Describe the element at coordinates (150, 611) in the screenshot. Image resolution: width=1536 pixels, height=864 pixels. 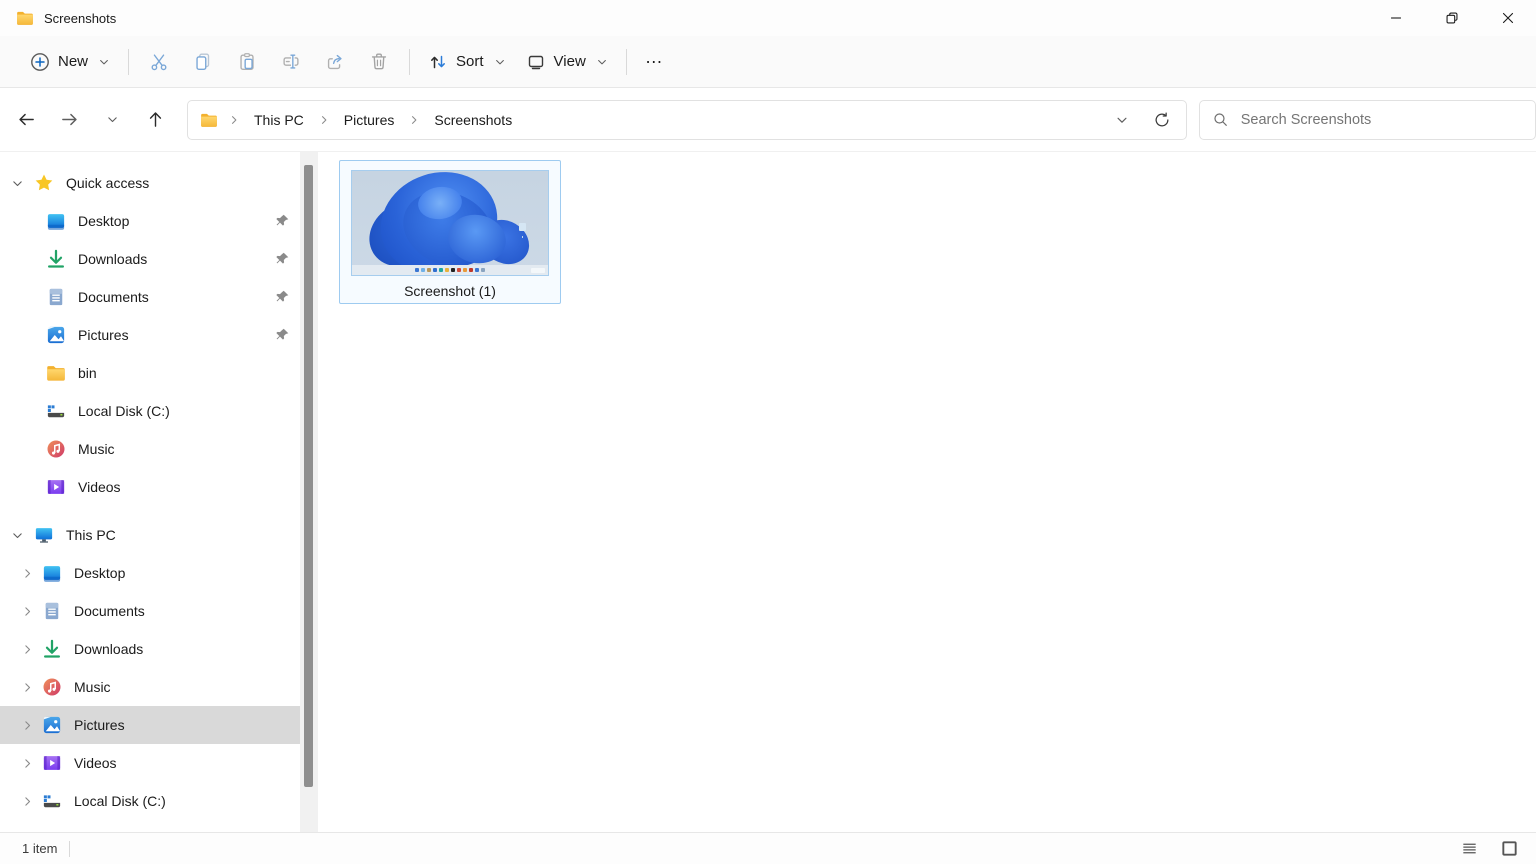
I see `sidebar-item-thispc-documents: Documents` at that location.